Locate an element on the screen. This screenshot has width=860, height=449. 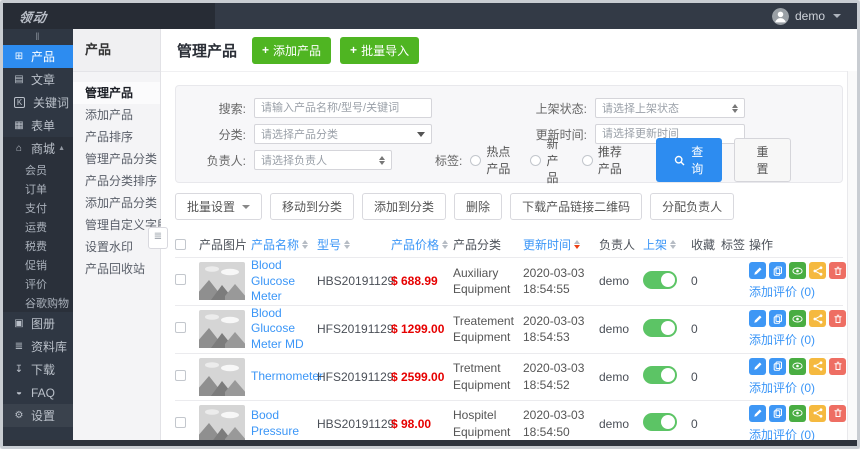
delete-button: 删除 is located at coordinates (478, 206).